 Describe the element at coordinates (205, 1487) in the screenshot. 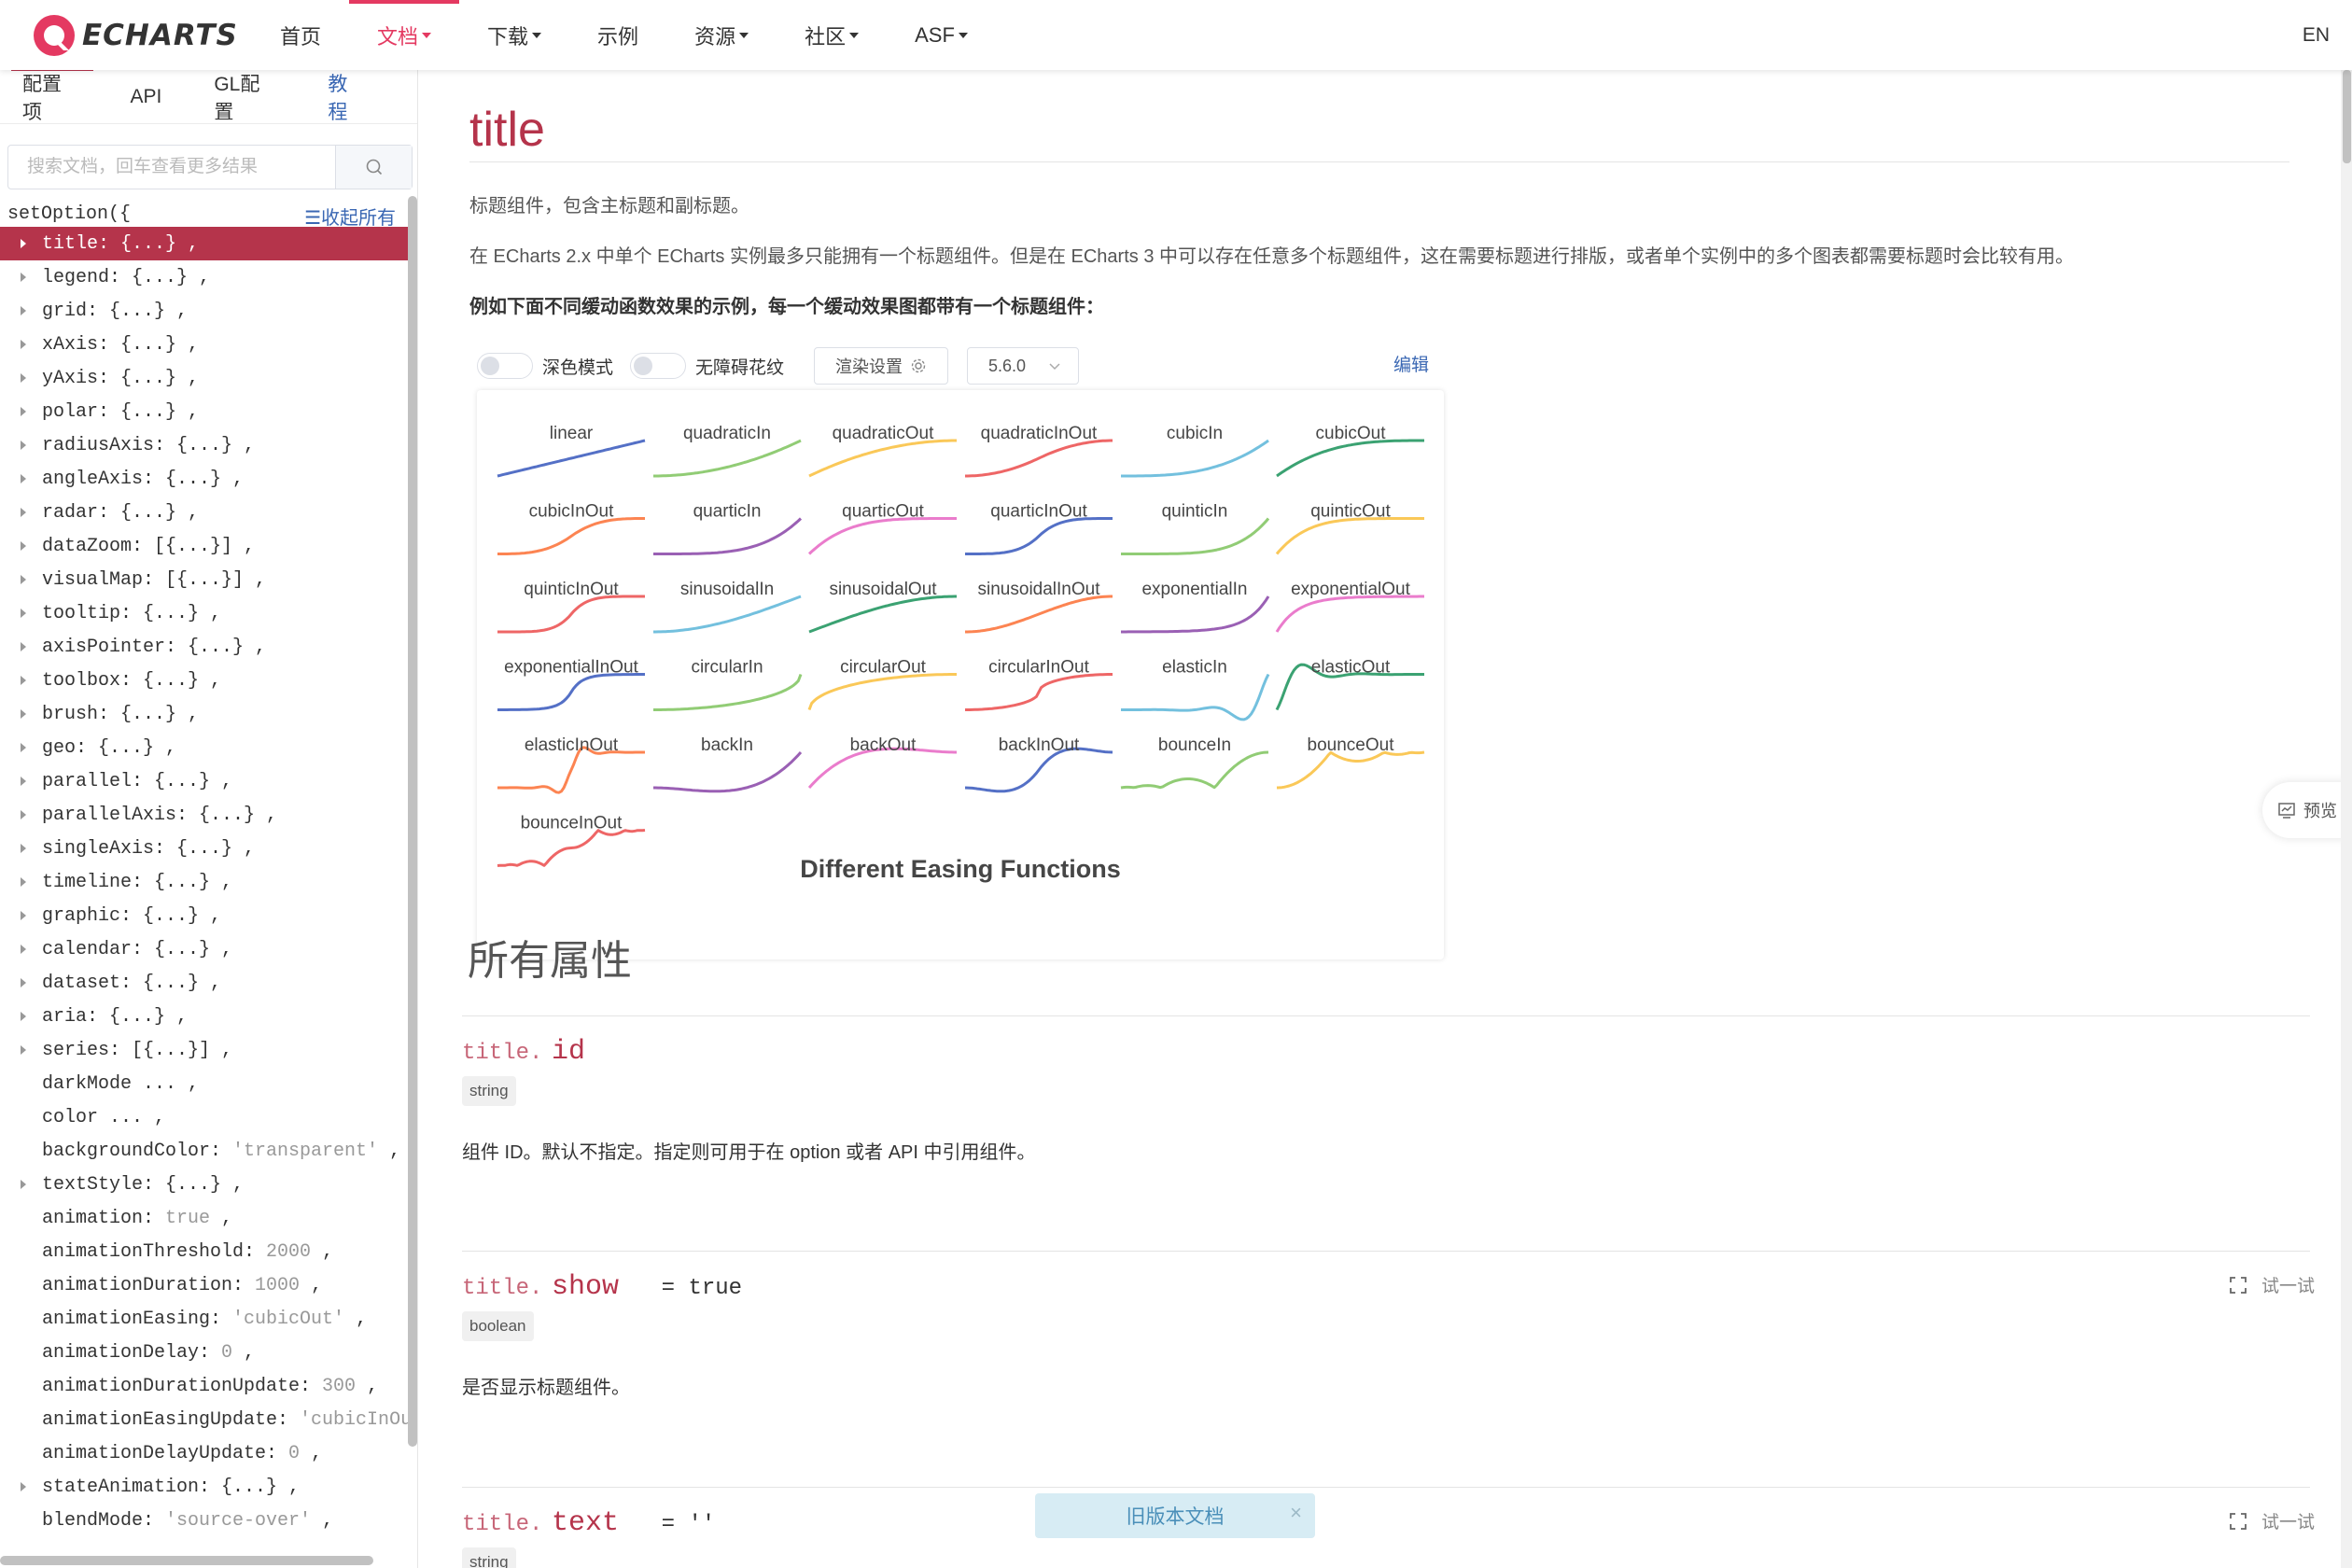

I see `tree-item: stateAnimation: {...} ,` at that location.